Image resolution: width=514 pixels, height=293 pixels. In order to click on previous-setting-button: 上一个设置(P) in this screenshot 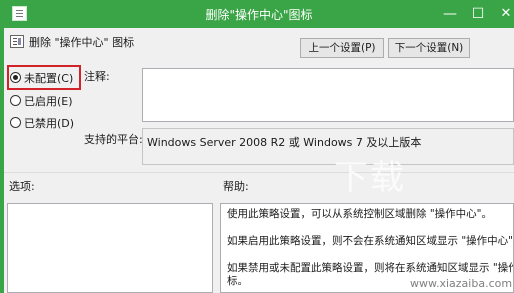, I will do `click(342, 48)`.